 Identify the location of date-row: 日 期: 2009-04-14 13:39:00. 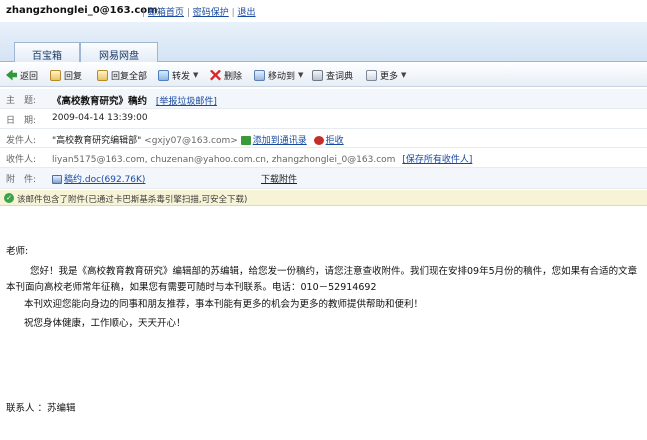
(323, 119).